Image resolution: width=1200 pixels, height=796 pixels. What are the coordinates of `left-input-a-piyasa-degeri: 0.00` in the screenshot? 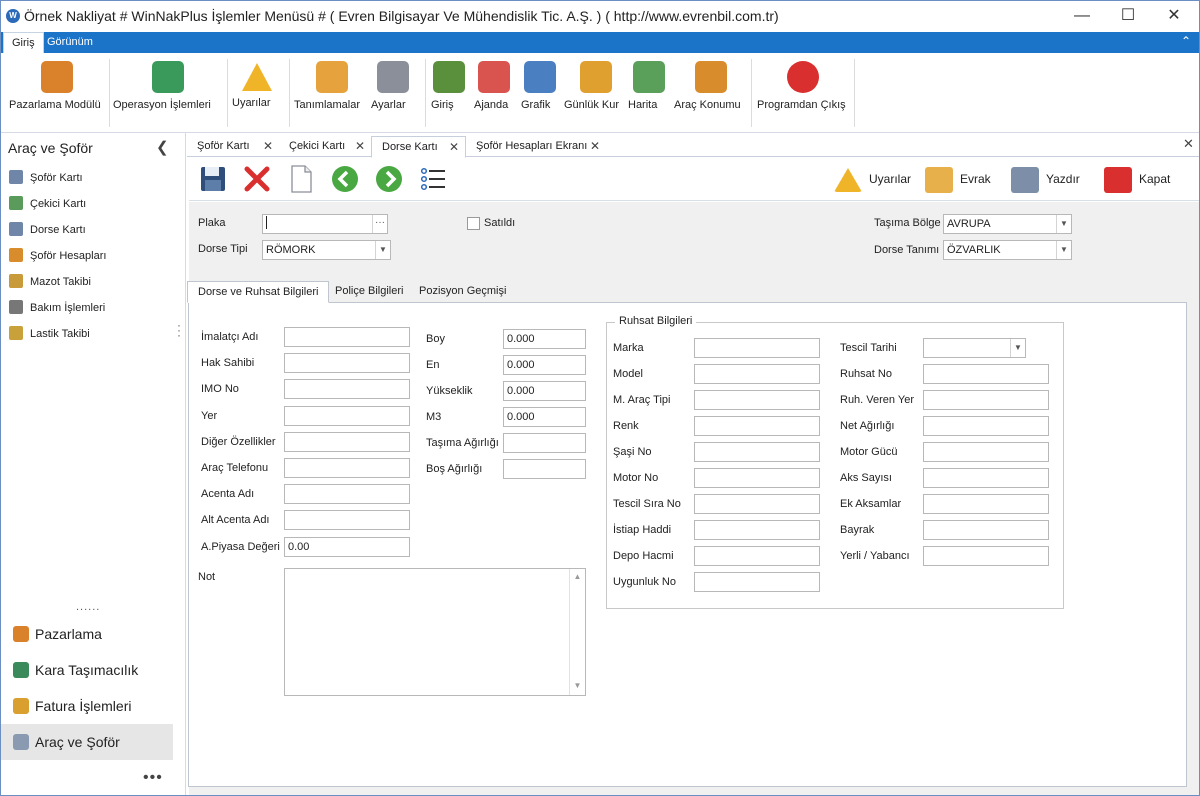 It's located at (347, 546).